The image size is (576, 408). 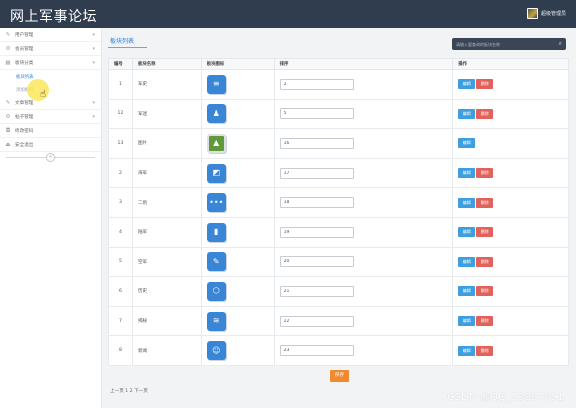 What do you see at coordinates (50, 63) in the screenshot?
I see `sidebar-item-board-category: ▦ 板块分类 ▾` at bounding box center [50, 63].